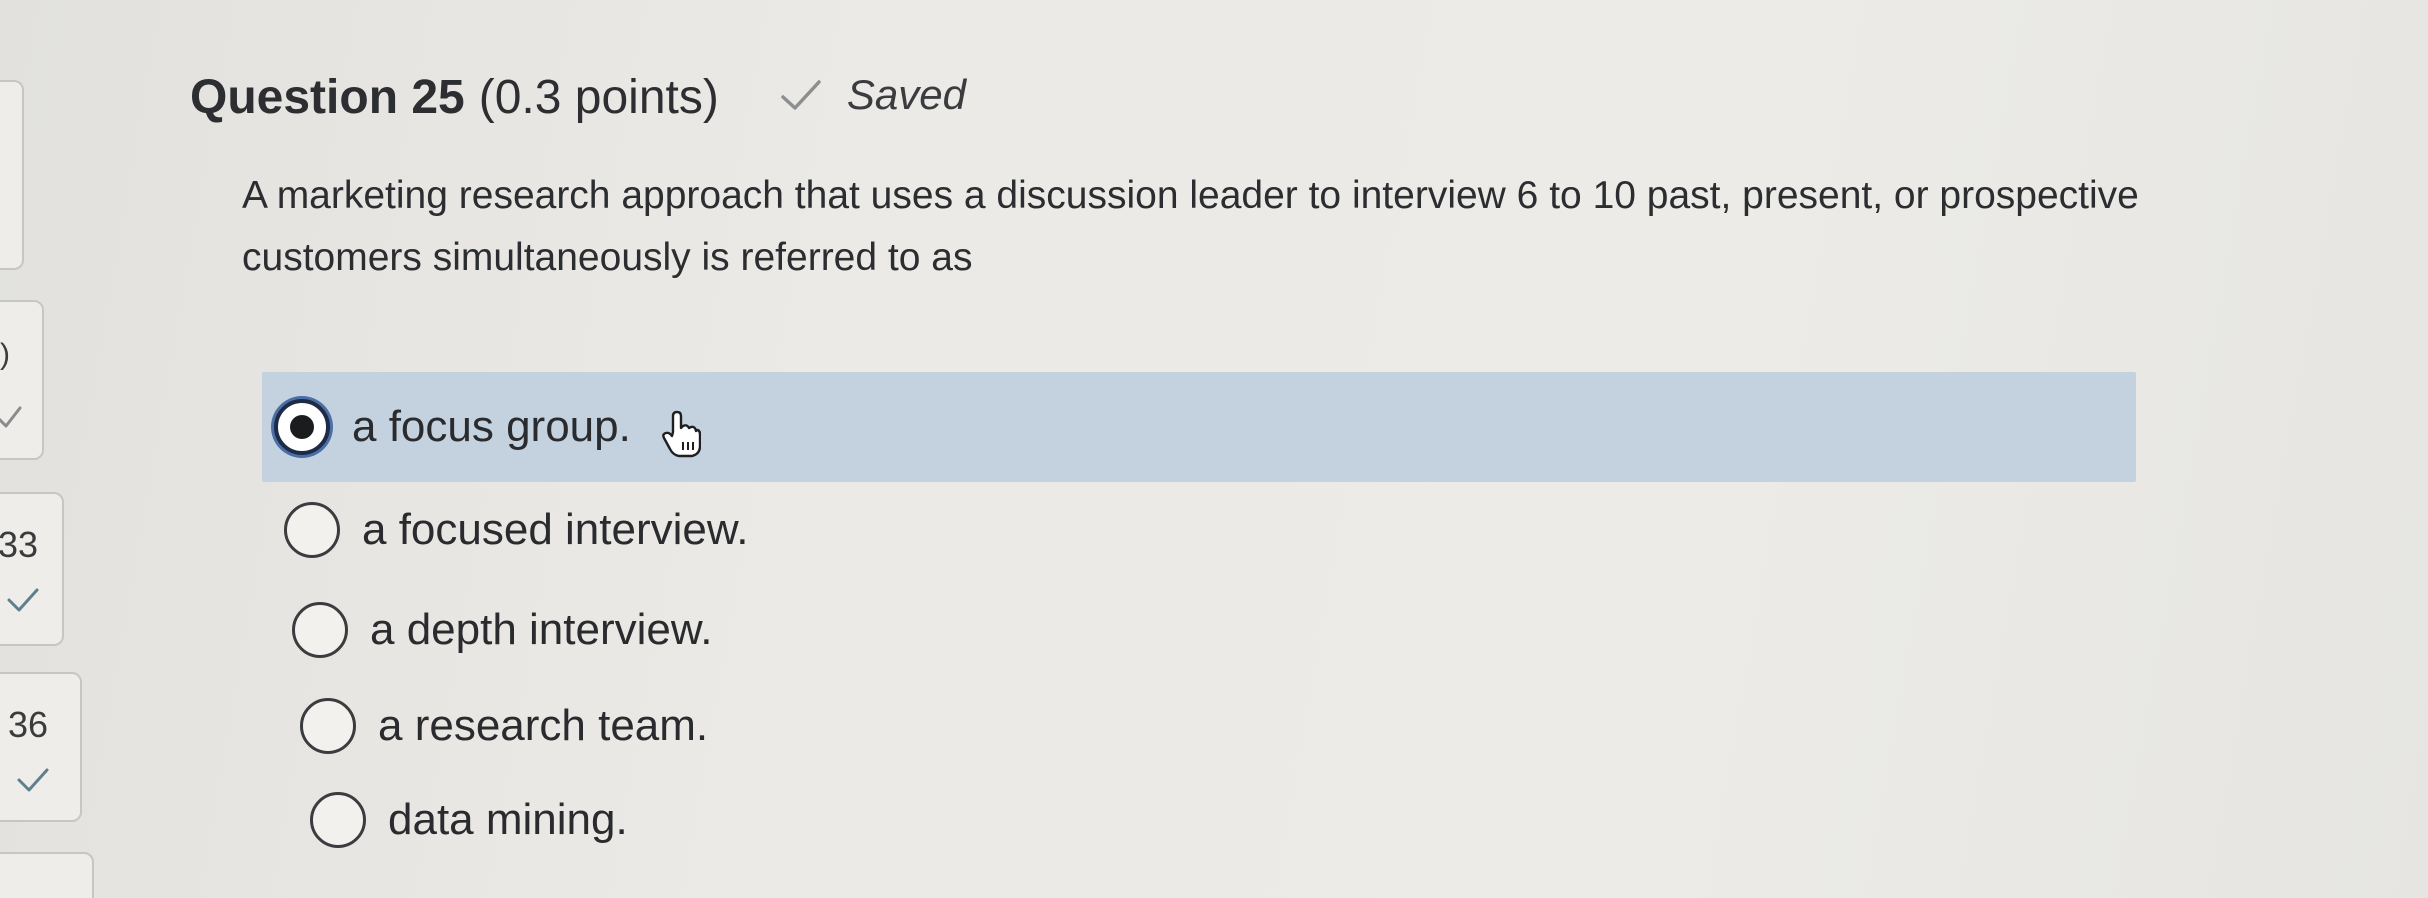 The width and height of the screenshot is (2428, 898). I want to click on option-label: a research team., so click(543, 725).